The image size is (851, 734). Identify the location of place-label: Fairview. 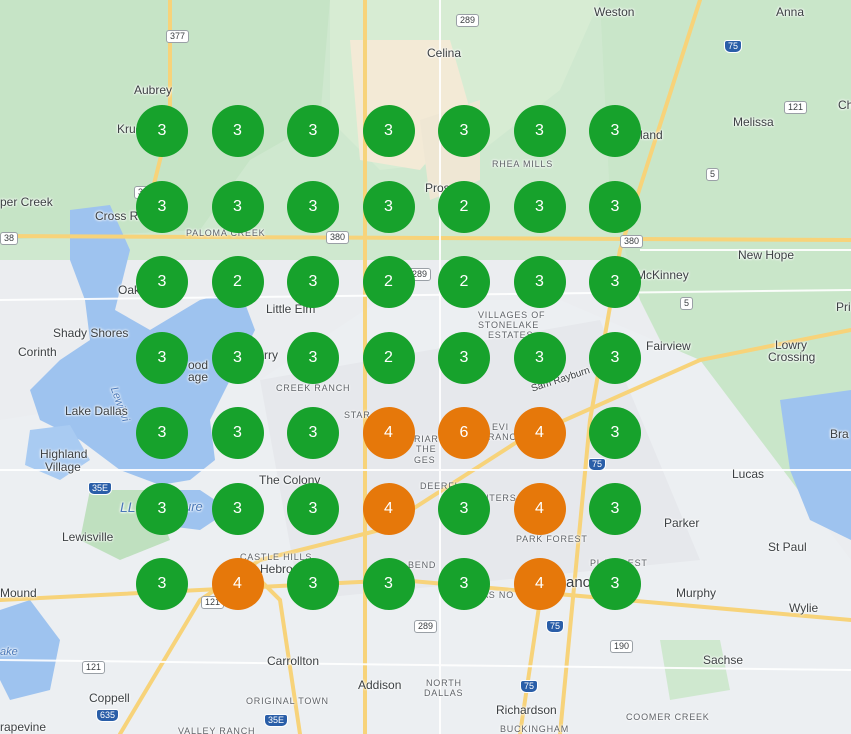
(668, 346).